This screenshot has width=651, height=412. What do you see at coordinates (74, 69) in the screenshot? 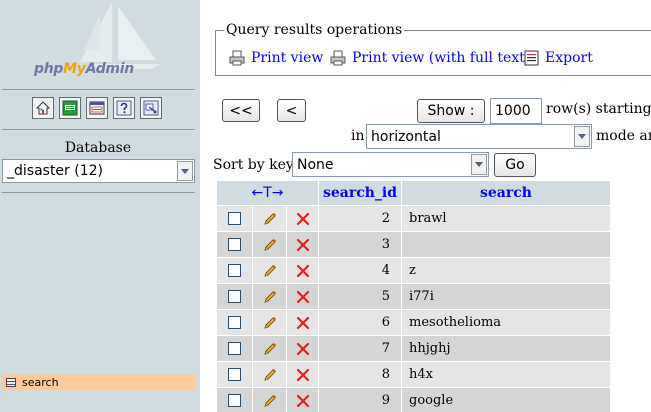
I see `logo-part-my: My` at bounding box center [74, 69].